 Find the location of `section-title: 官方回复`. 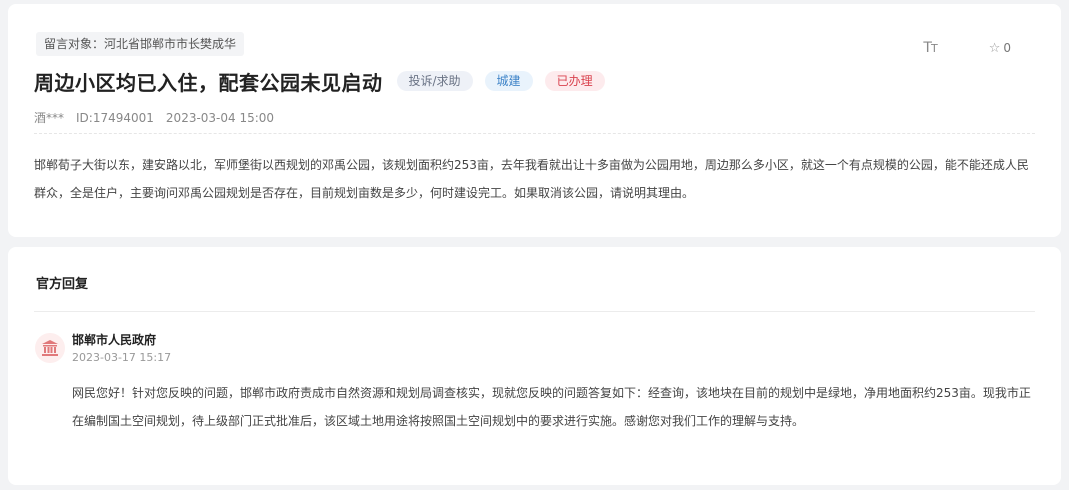

section-title: 官方回复 is located at coordinates (62, 284).